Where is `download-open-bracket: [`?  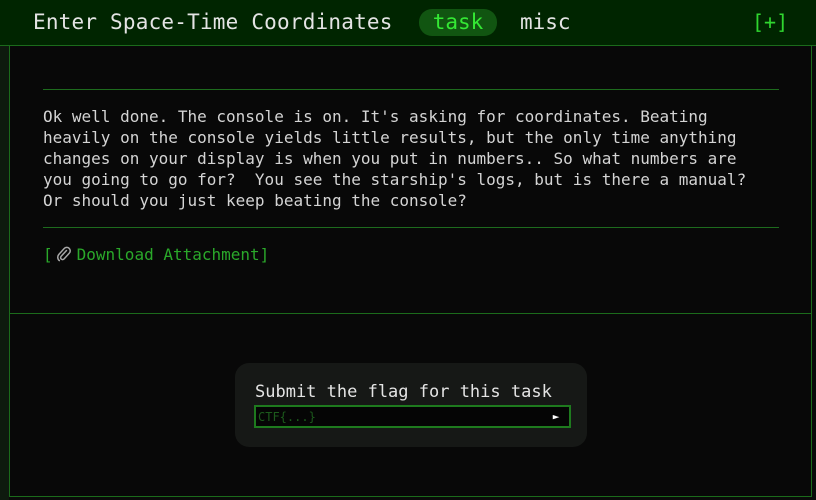
download-open-bracket: [ is located at coordinates (48, 254).